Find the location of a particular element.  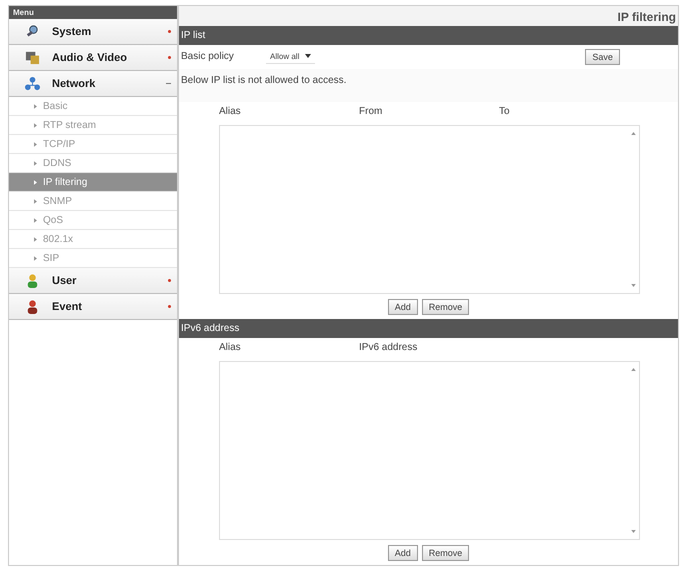

policy-dropdown: Allow all is located at coordinates (291, 57).